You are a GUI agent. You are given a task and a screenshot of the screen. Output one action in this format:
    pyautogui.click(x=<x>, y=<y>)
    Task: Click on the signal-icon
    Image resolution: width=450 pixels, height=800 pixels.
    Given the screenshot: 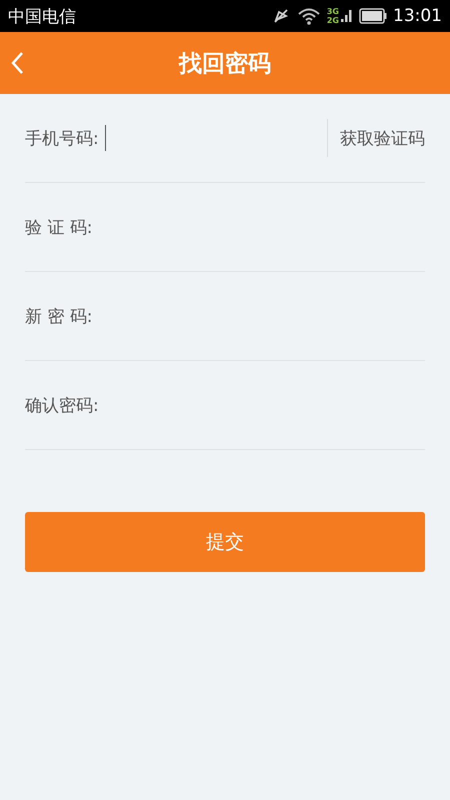 What is the action you would take?
    pyautogui.click(x=347, y=16)
    